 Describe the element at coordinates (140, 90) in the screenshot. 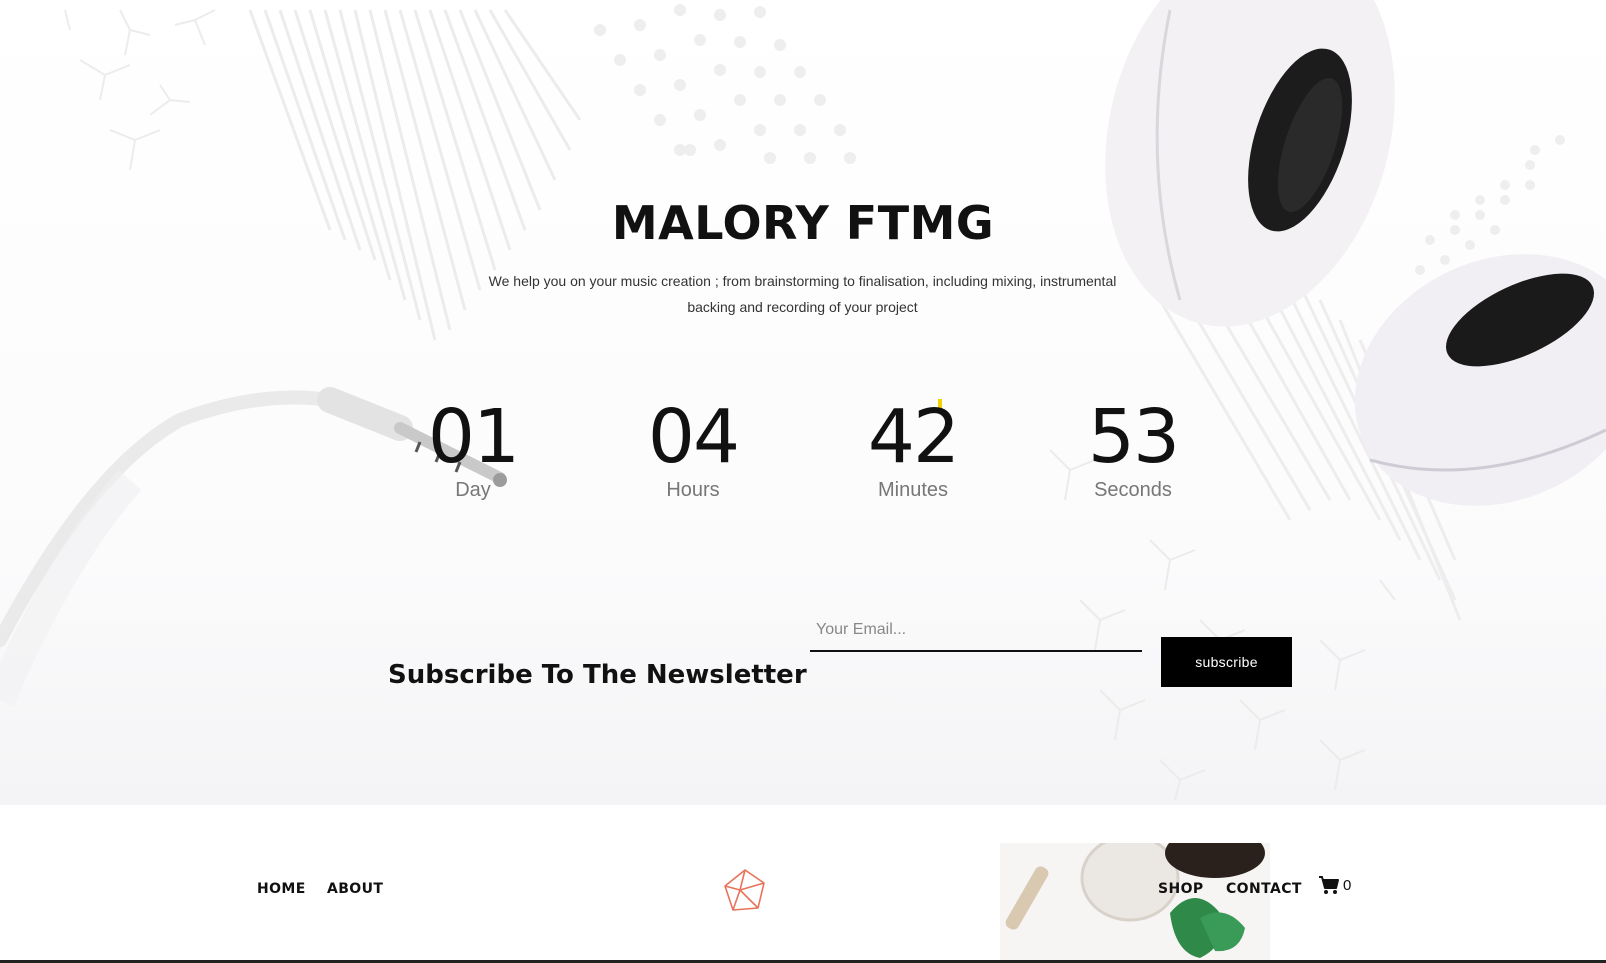

I see `y-pattern-left` at that location.